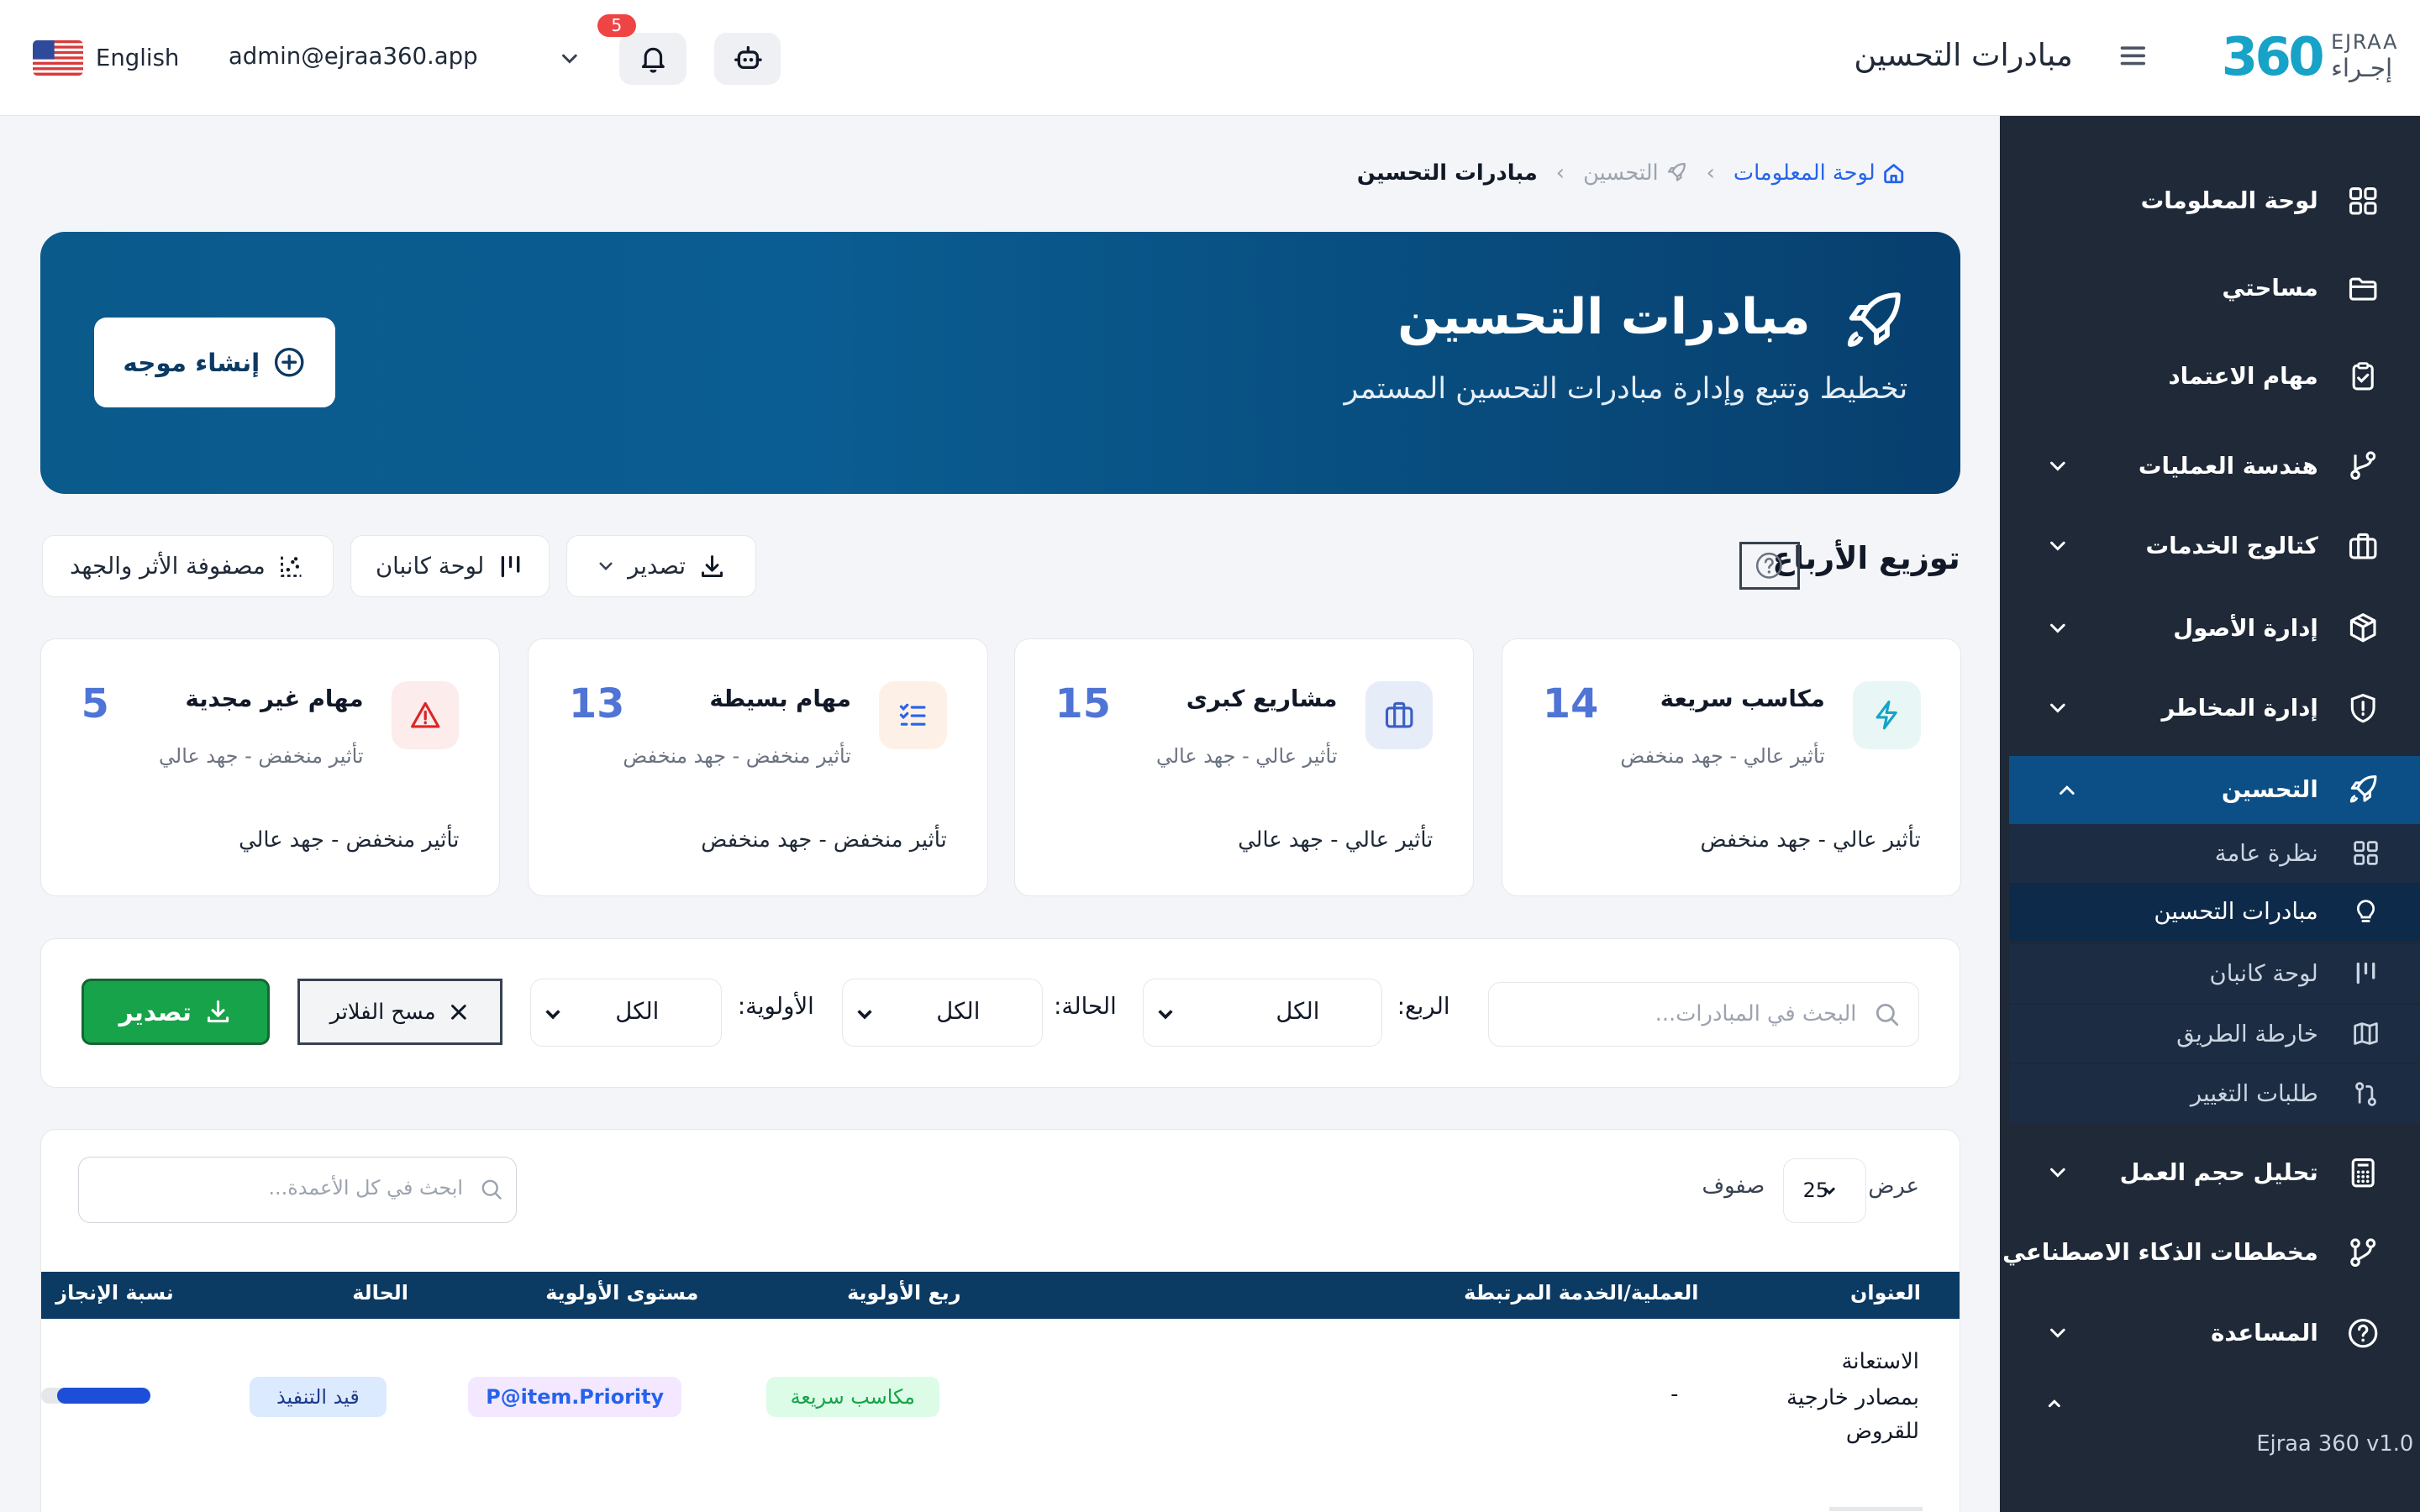  What do you see at coordinates (2363, 465) in the screenshot?
I see `git-branch-icon` at bounding box center [2363, 465].